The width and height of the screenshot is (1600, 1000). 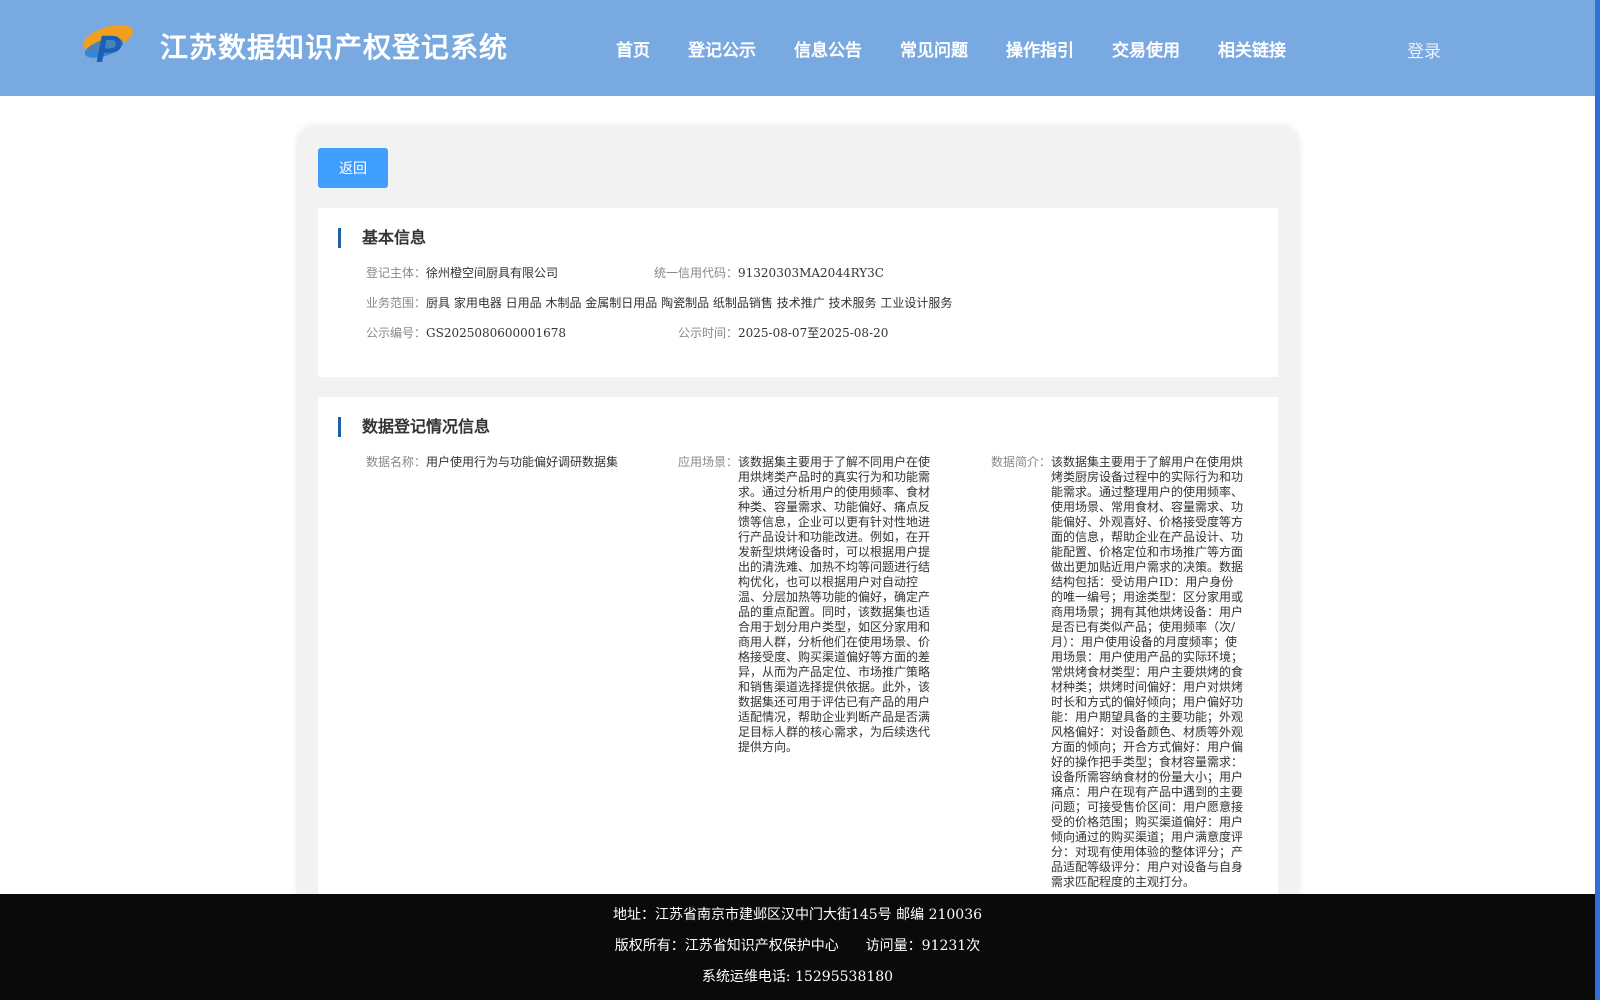 I want to click on nav-faq: 常见问题, so click(x=934, y=48).